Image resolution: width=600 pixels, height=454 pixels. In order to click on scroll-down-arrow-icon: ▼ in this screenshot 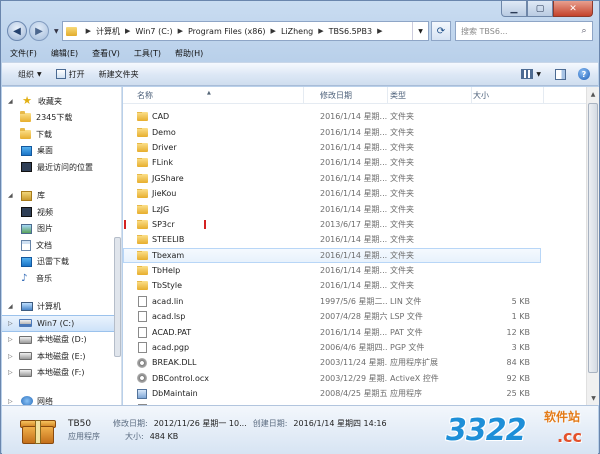, I will do `click(593, 398)`.